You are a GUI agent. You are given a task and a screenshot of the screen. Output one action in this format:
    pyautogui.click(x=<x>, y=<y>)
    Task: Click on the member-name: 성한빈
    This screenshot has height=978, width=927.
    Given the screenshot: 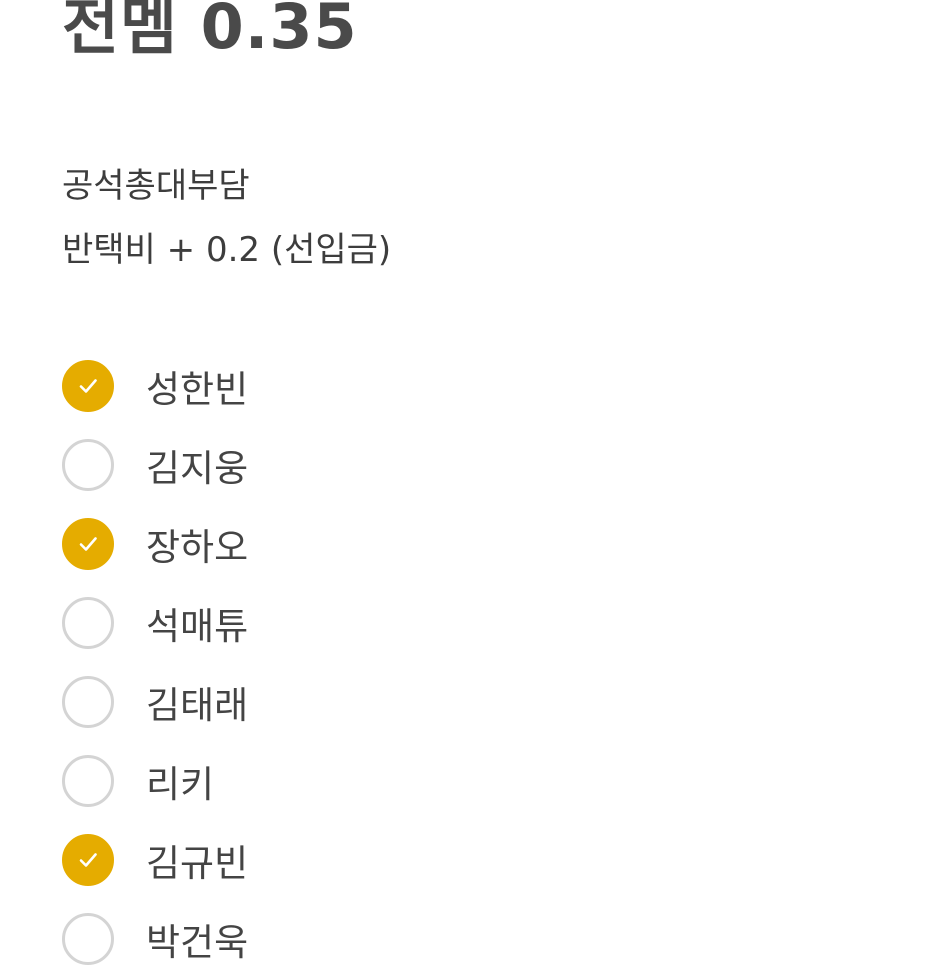 What is the action you would take?
    pyautogui.click(x=197, y=389)
    